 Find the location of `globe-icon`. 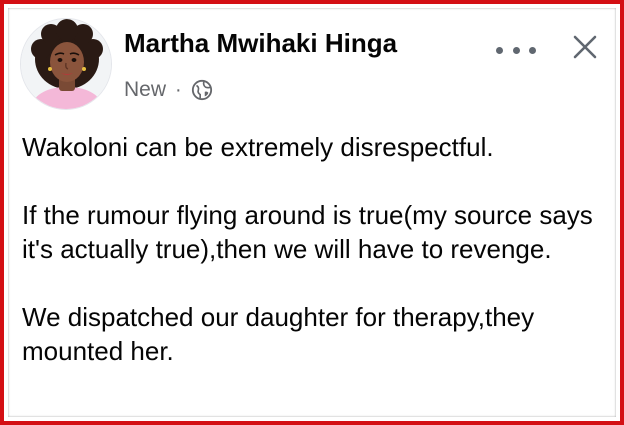

globe-icon is located at coordinates (202, 90).